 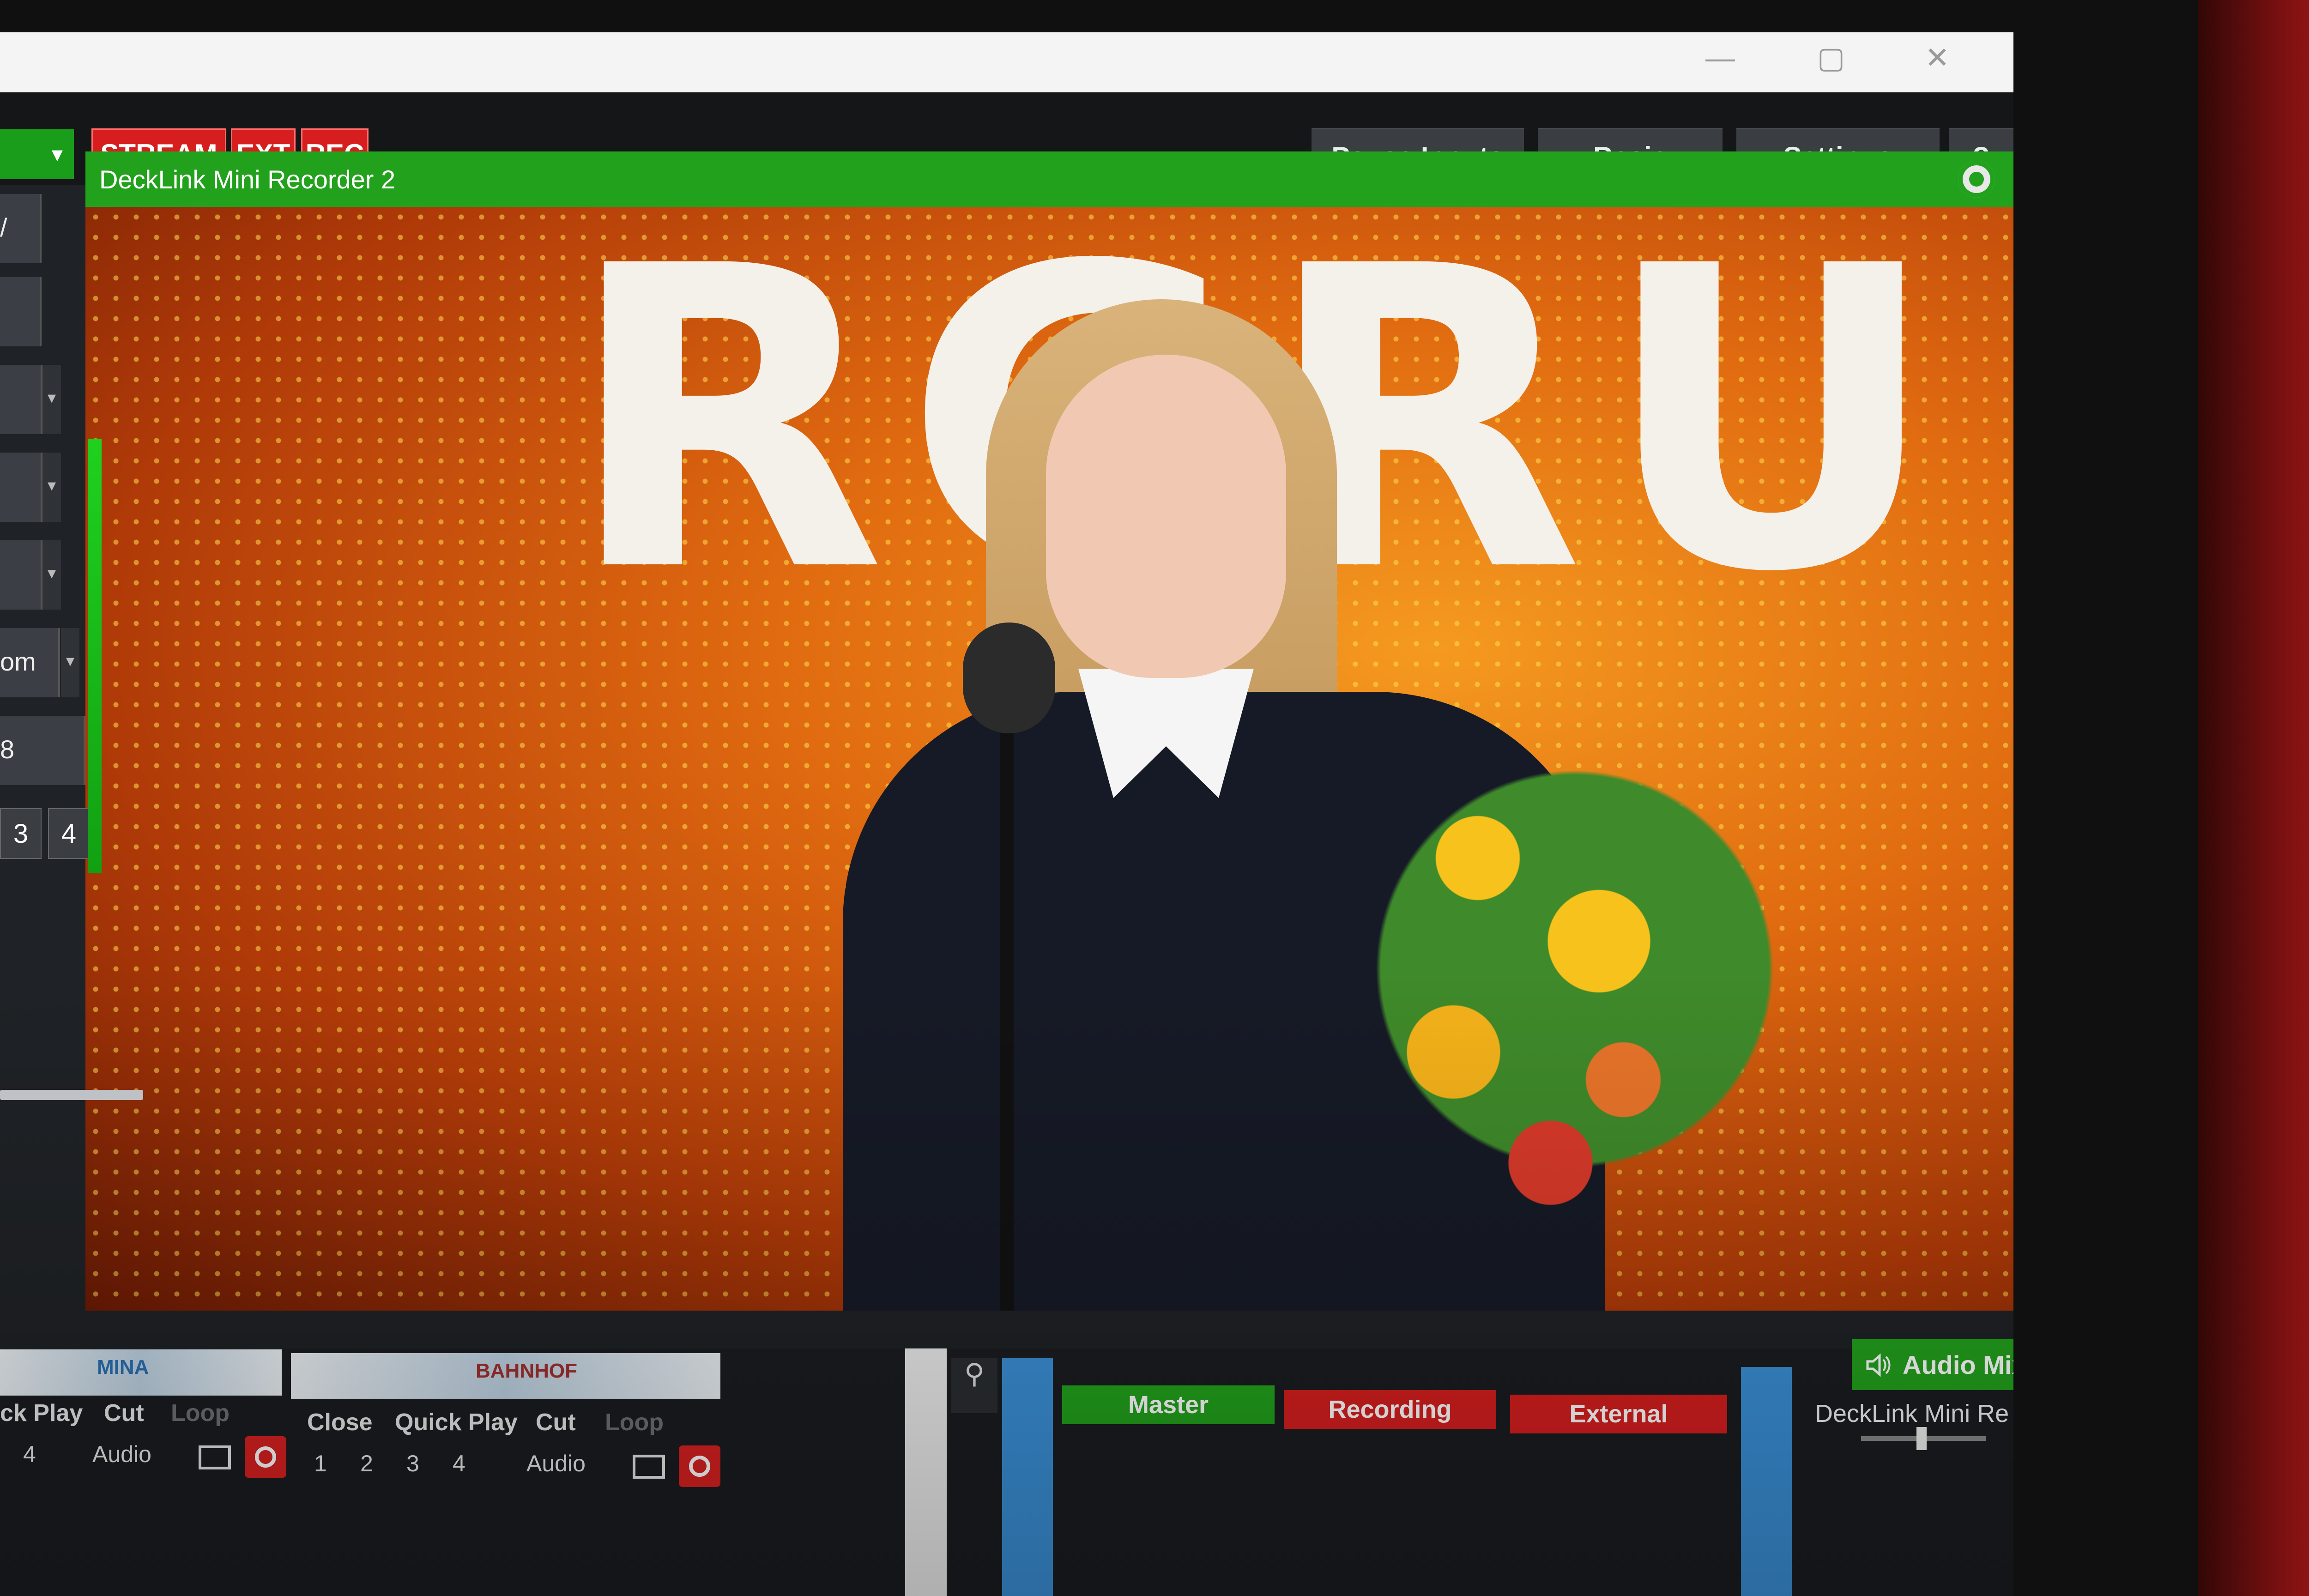 I want to click on gear-icon, so click(x=1977, y=179).